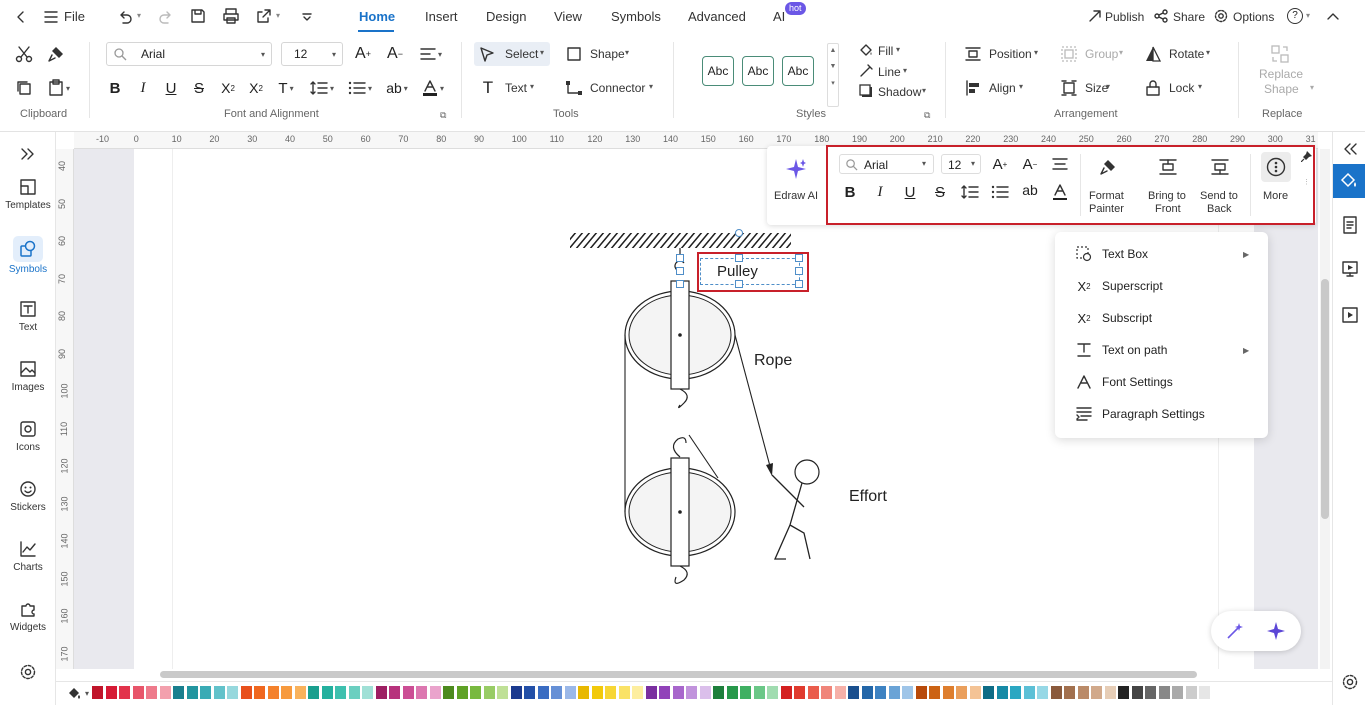  I want to click on italic-icon: I, so click(143, 88).